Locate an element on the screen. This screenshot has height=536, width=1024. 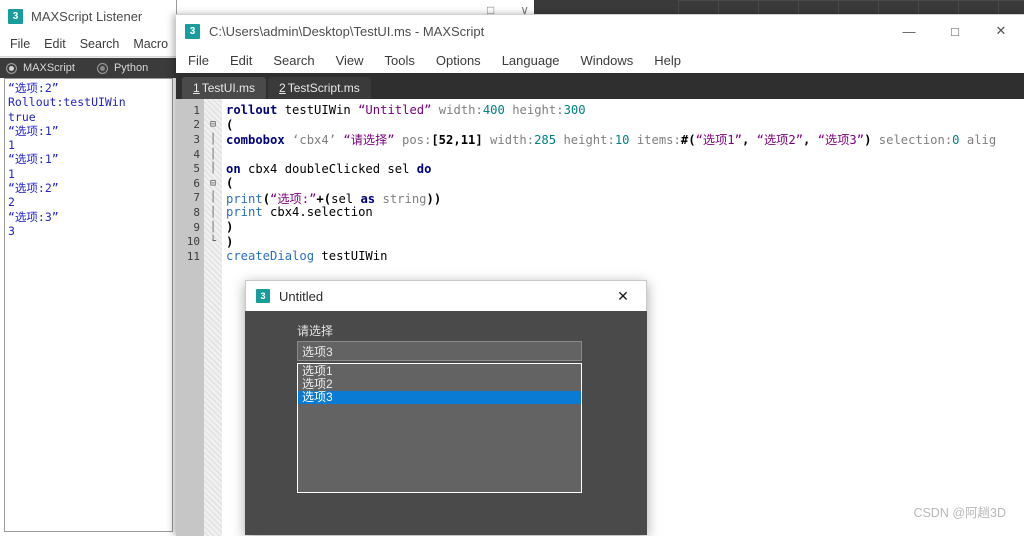
dialog-title: Untitled is located at coordinates (301, 296).